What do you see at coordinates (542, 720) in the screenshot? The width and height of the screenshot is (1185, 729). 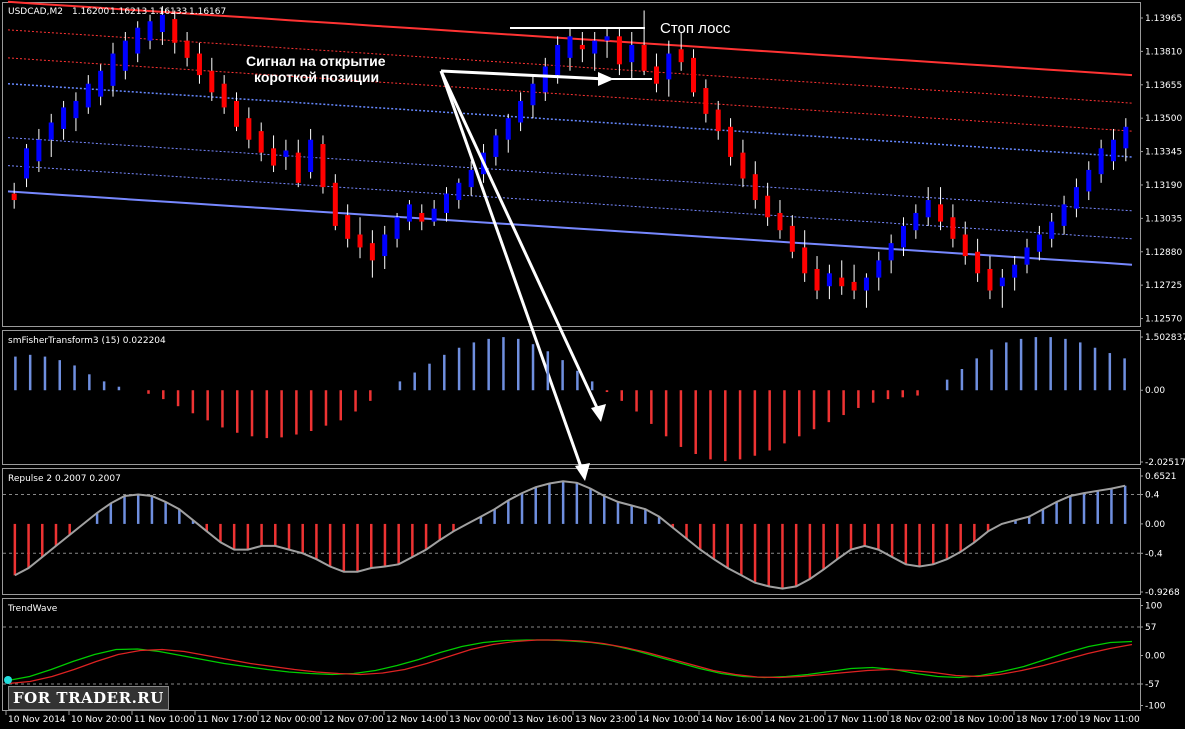 I see `x-tick-label: 13 Nov 16:00` at bounding box center [542, 720].